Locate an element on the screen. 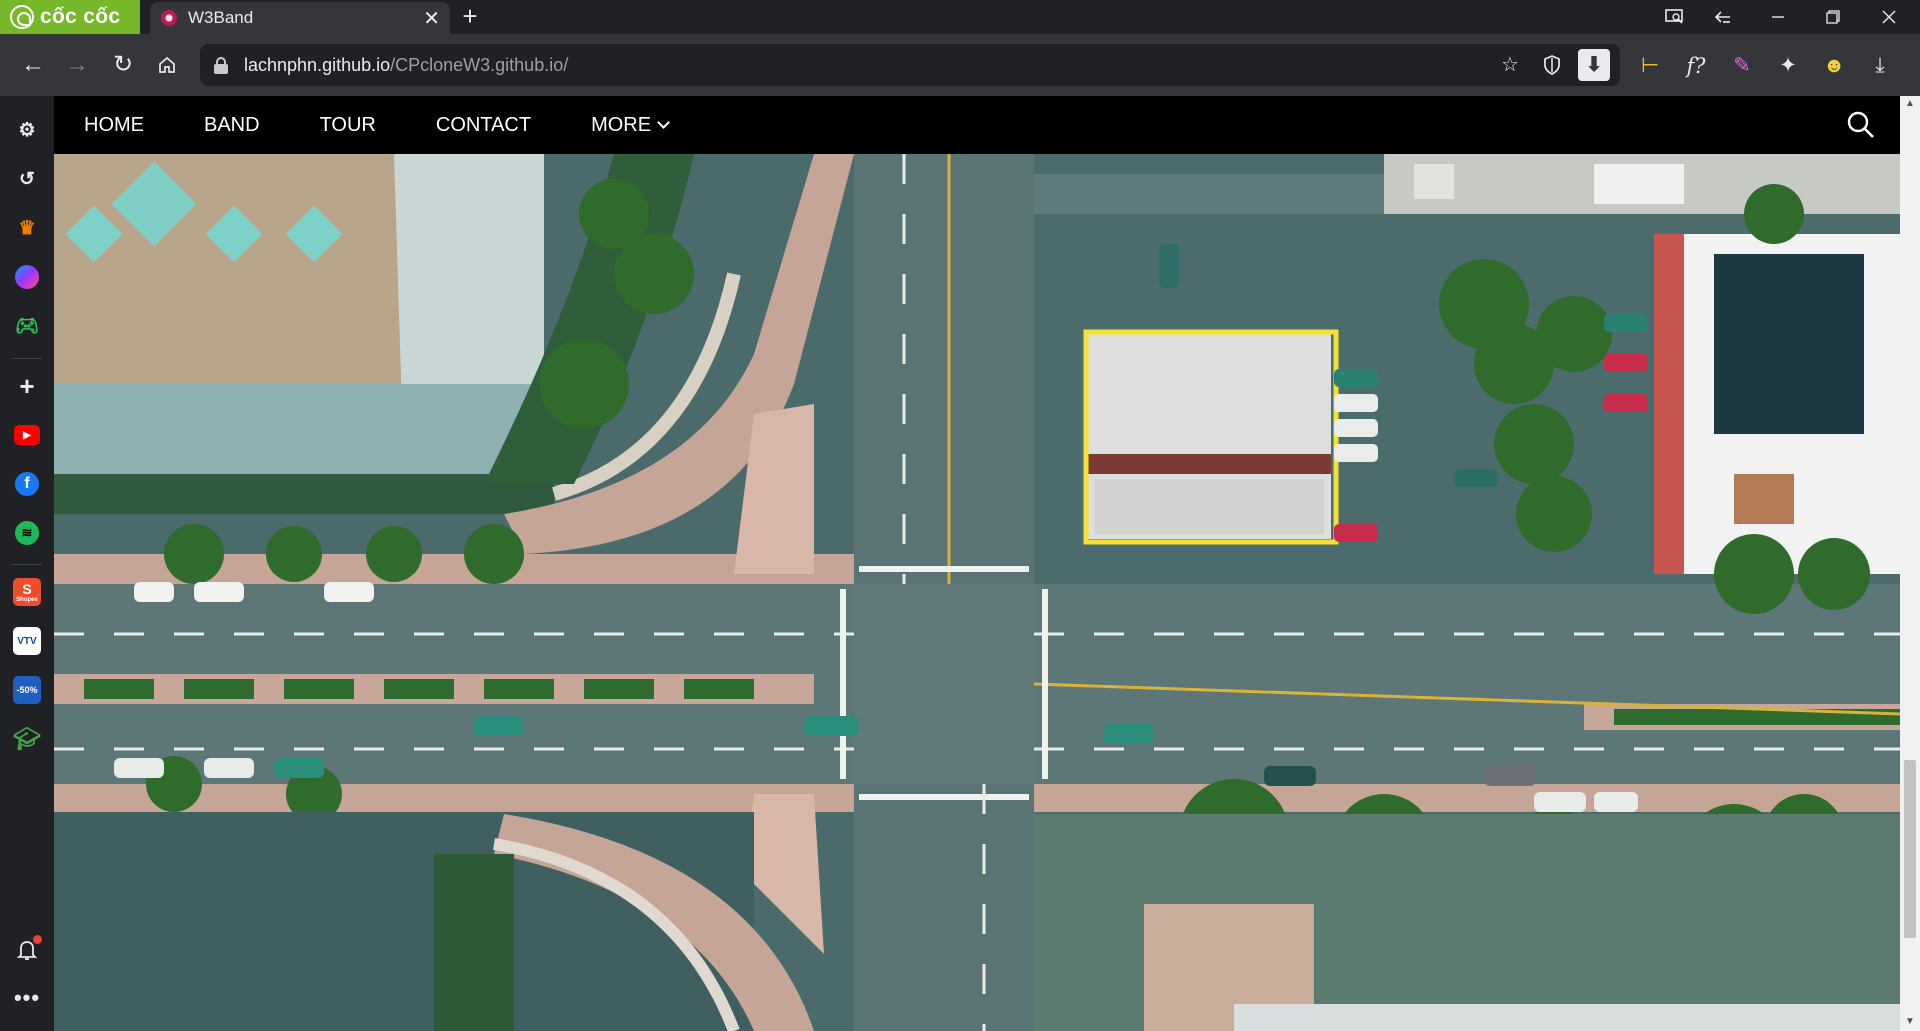  crown-icon: ♛ is located at coordinates (27, 228).